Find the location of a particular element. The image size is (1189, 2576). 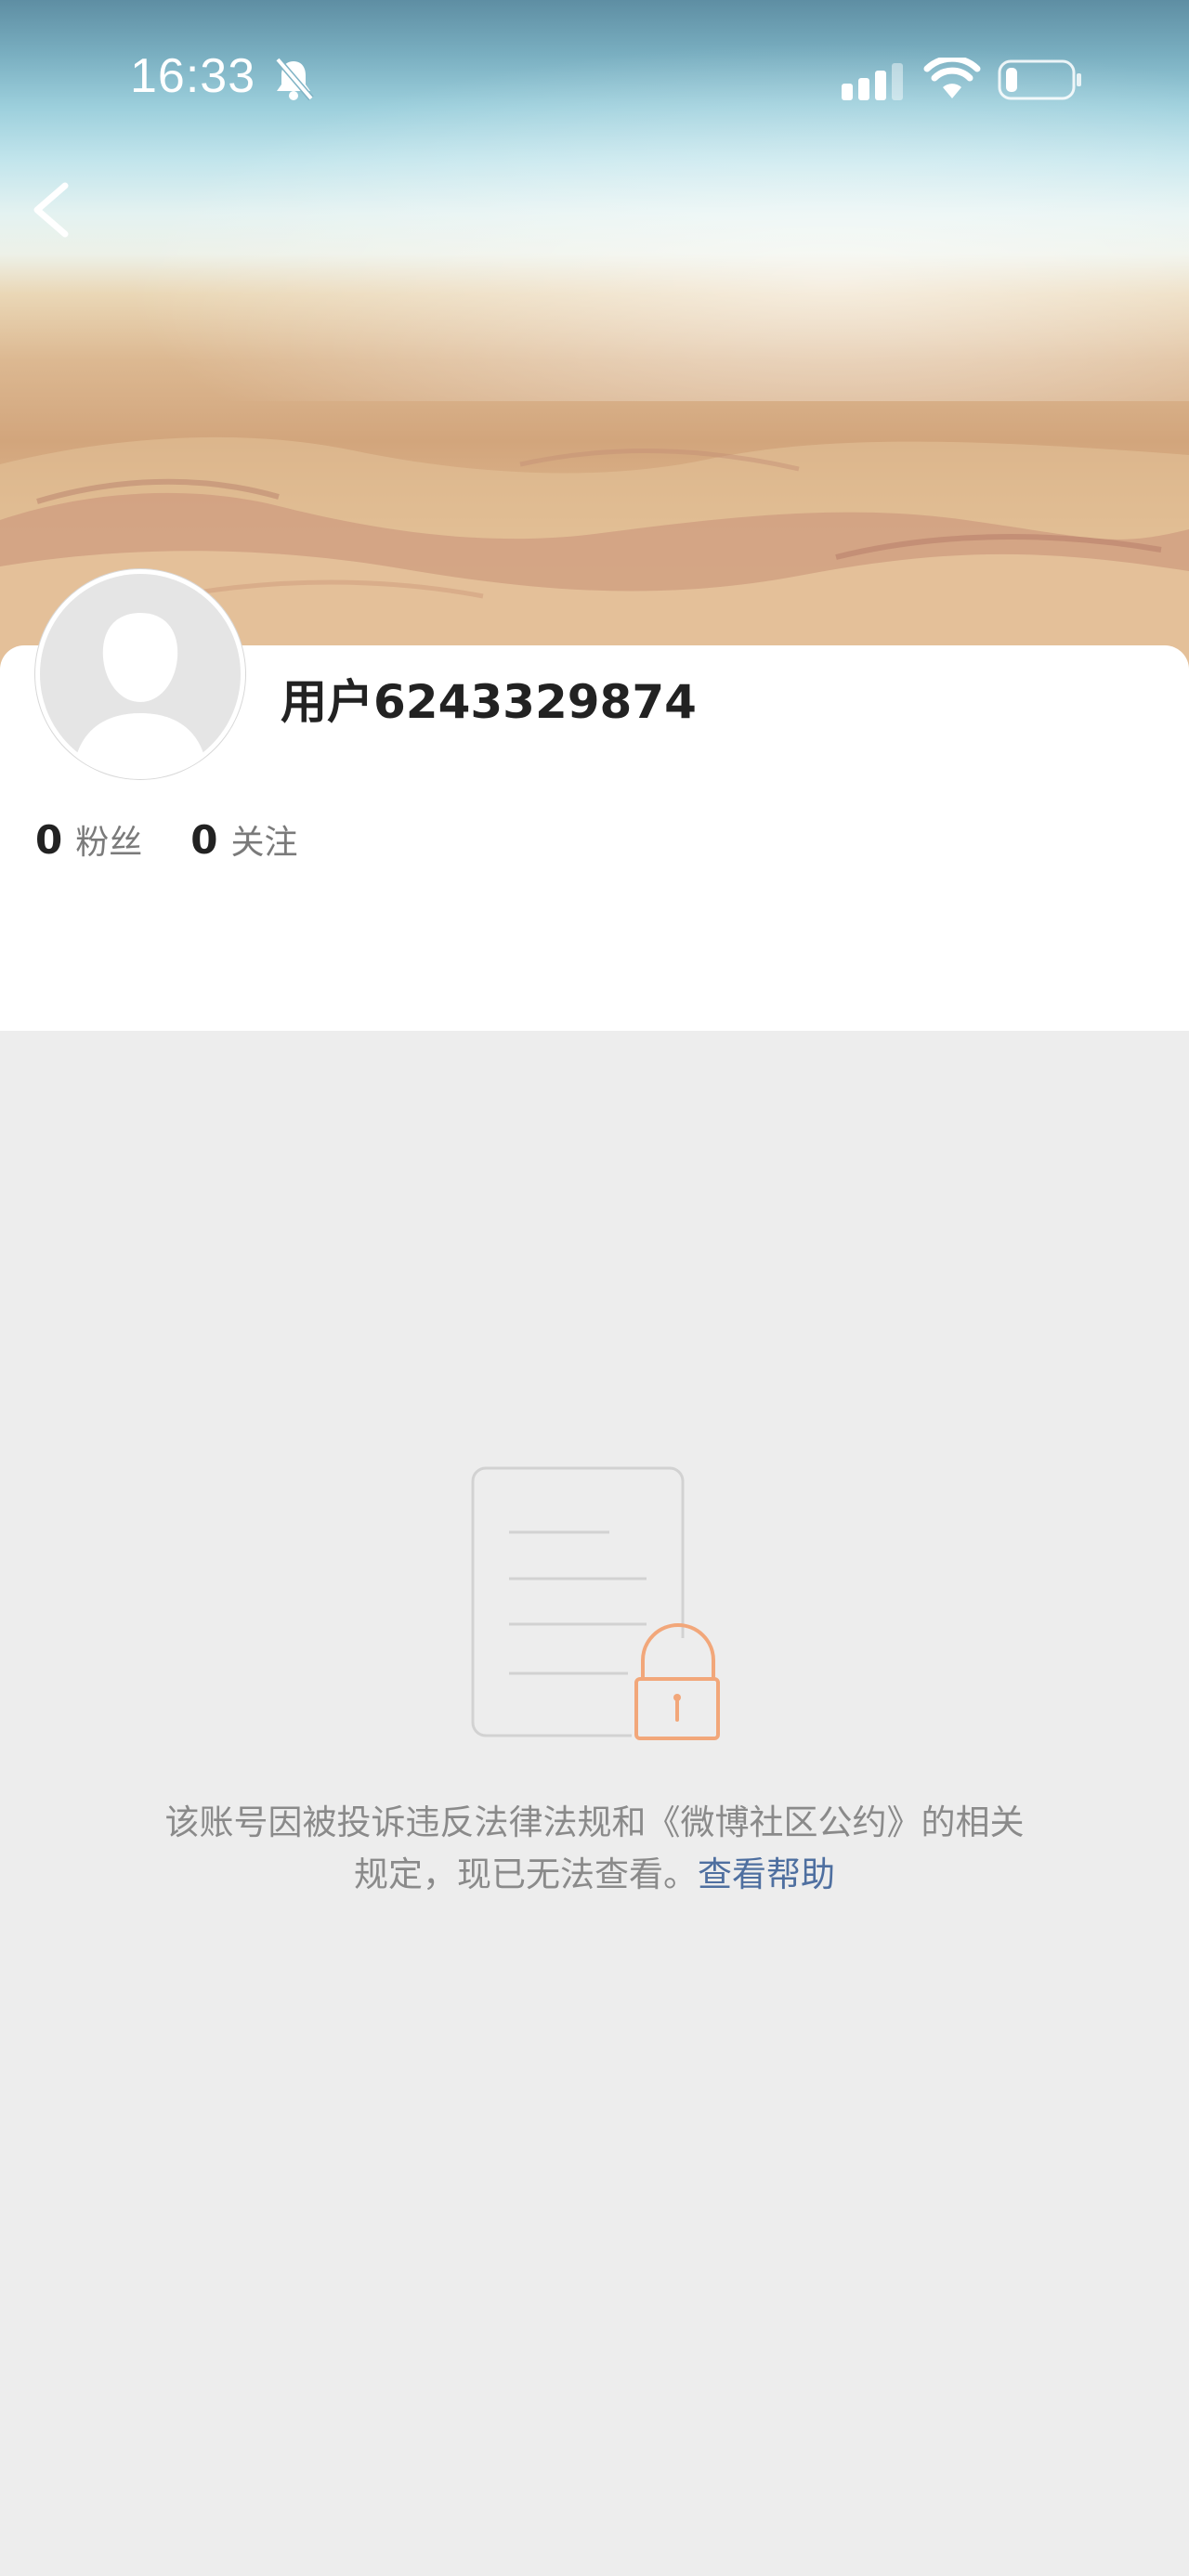

notice-line-2: 规定，现已无法查看。查看帮助 is located at coordinates (594, 1875).